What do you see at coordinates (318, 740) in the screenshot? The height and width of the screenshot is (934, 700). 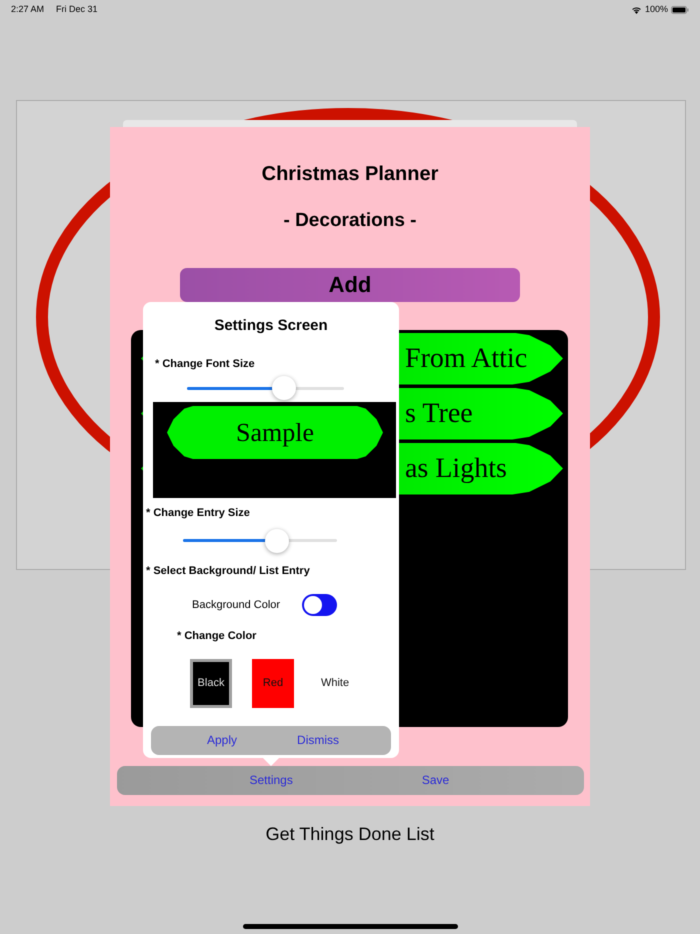 I see `dismiss-button: Dismiss` at bounding box center [318, 740].